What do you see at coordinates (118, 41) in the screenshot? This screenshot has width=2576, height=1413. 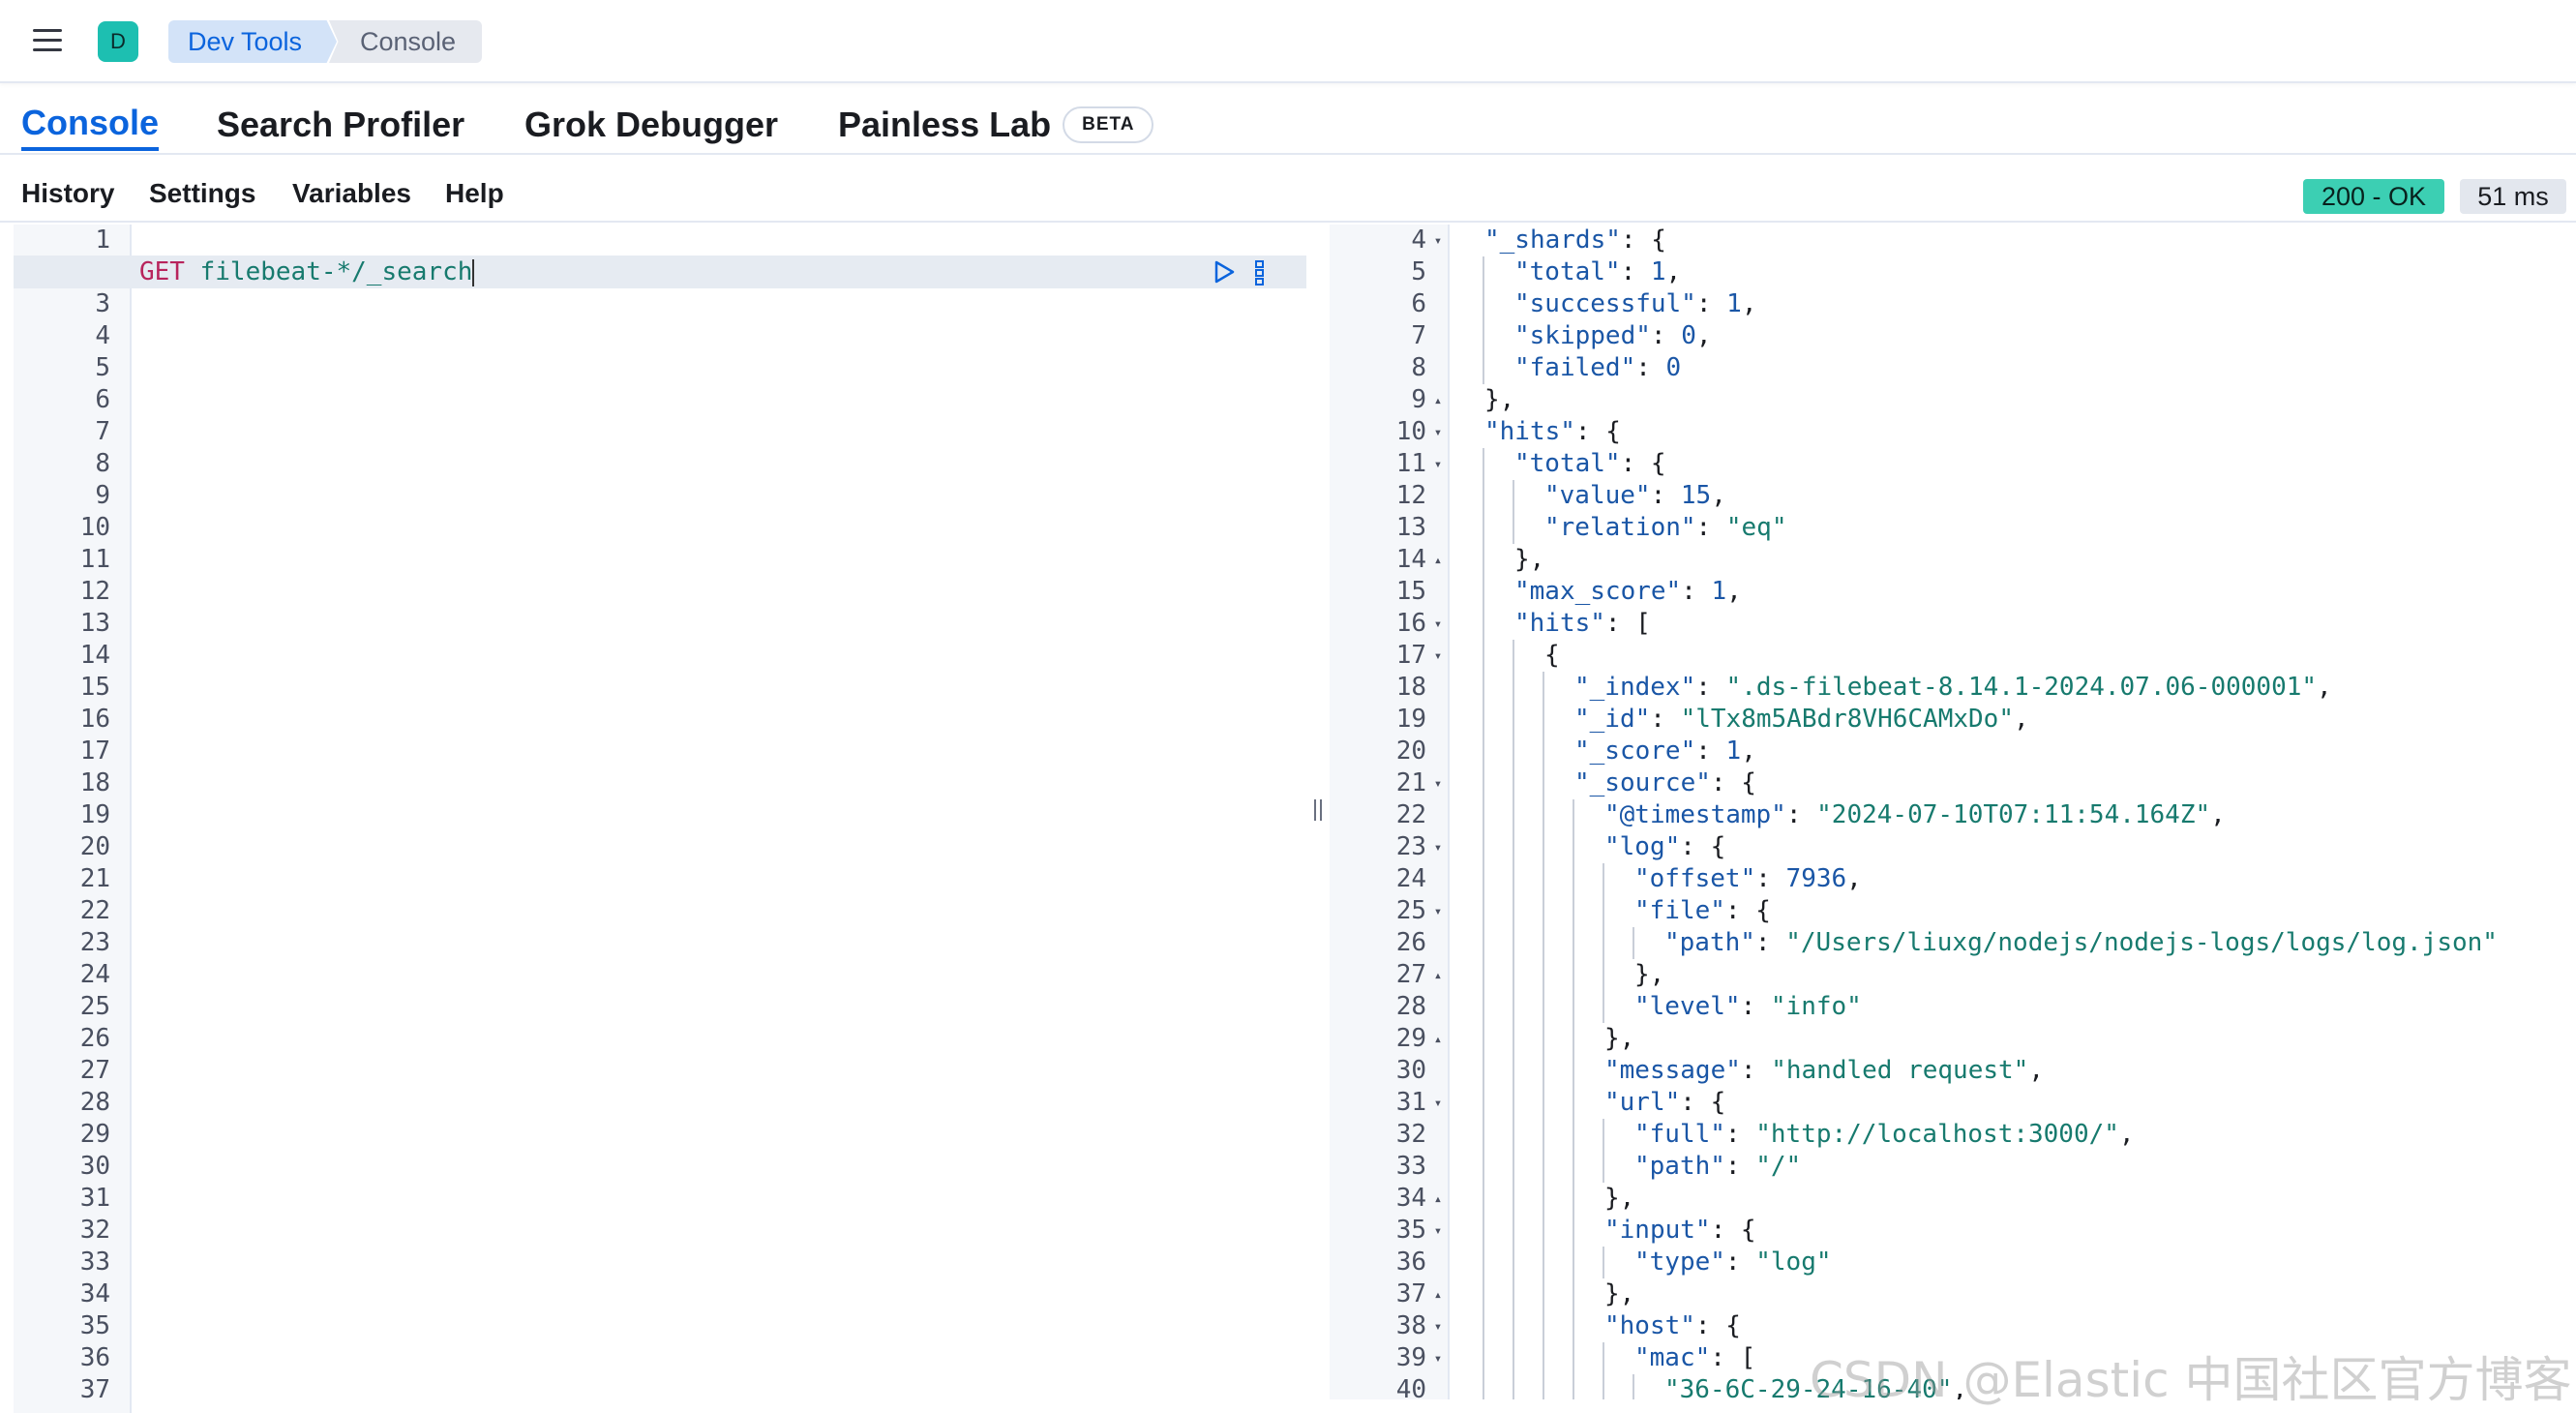 I see `space-avatar: D` at bounding box center [118, 41].